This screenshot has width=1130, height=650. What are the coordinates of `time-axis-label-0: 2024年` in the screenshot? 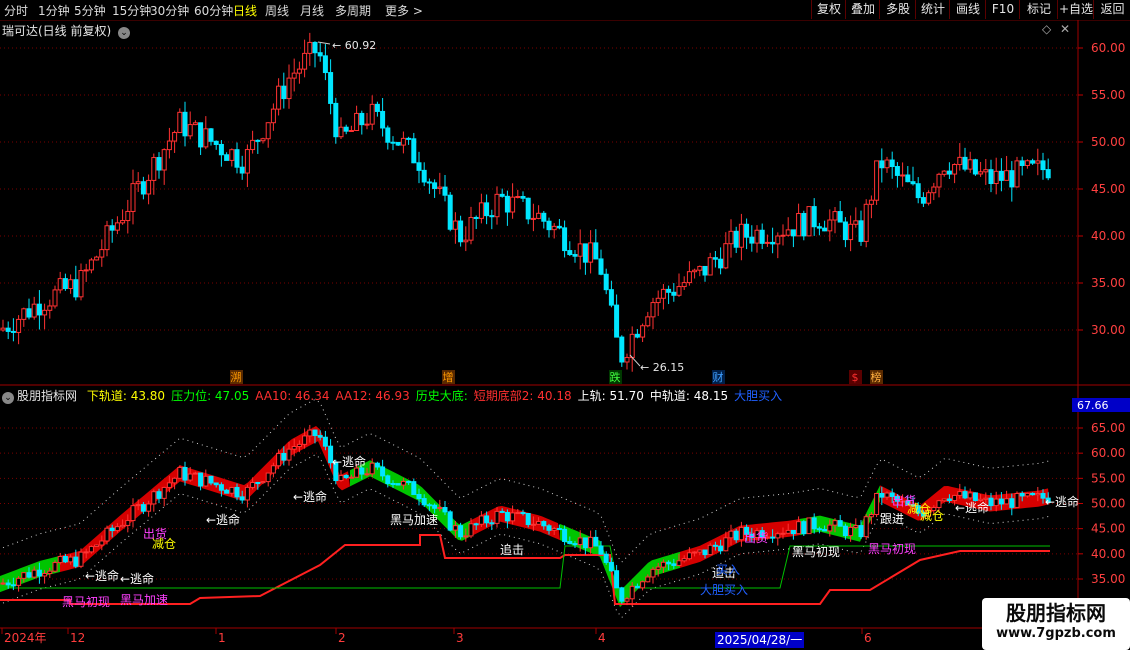 It's located at (25, 638).